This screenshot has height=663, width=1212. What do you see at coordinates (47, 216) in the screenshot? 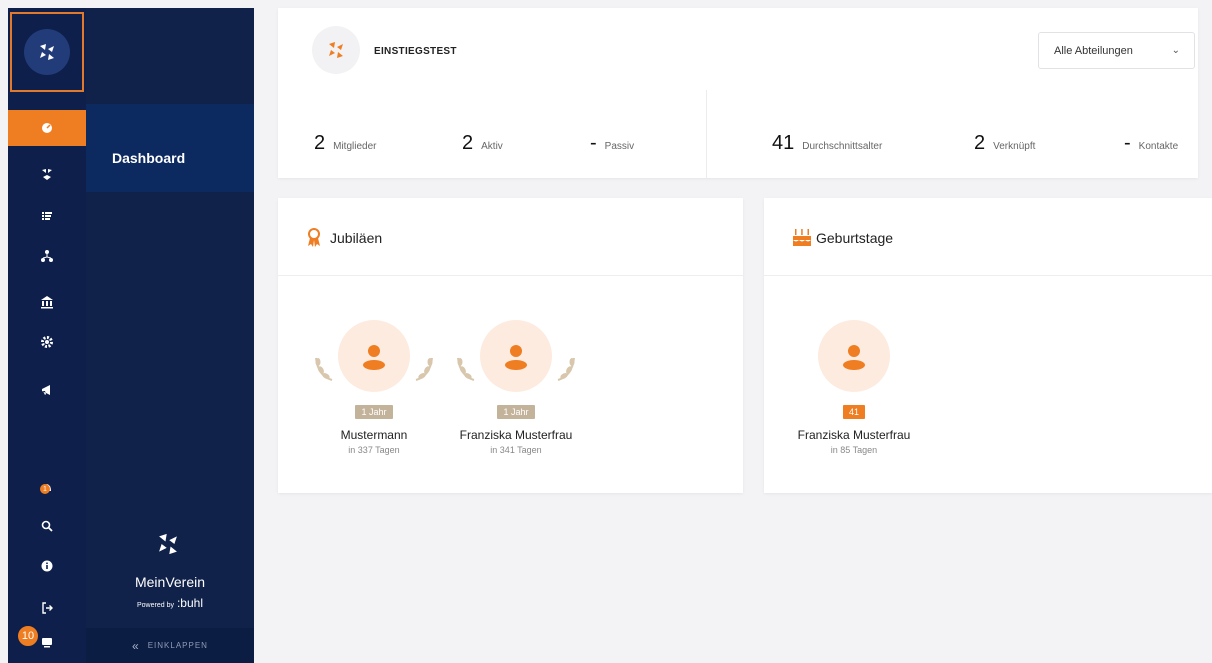
I see `rail-list-icon` at bounding box center [47, 216].